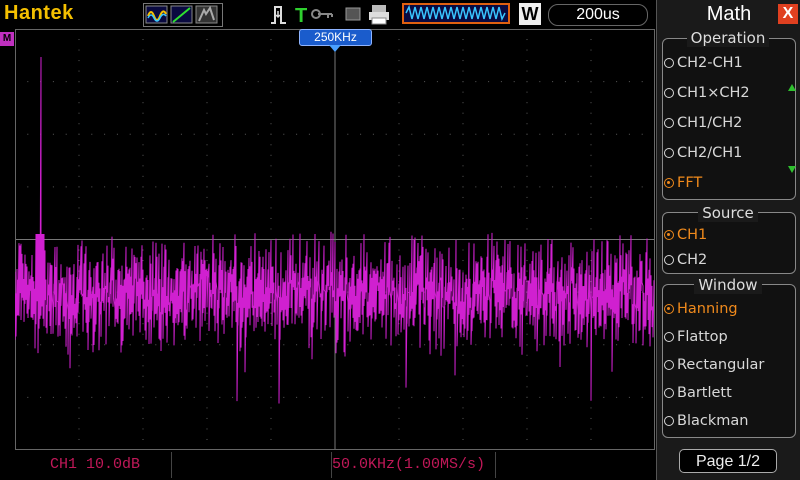 The width and height of the screenshot is (800, 480). Describe the element at coordinates (7, 39) in the screenshot. I see `math-channel-marker: M` at that location.